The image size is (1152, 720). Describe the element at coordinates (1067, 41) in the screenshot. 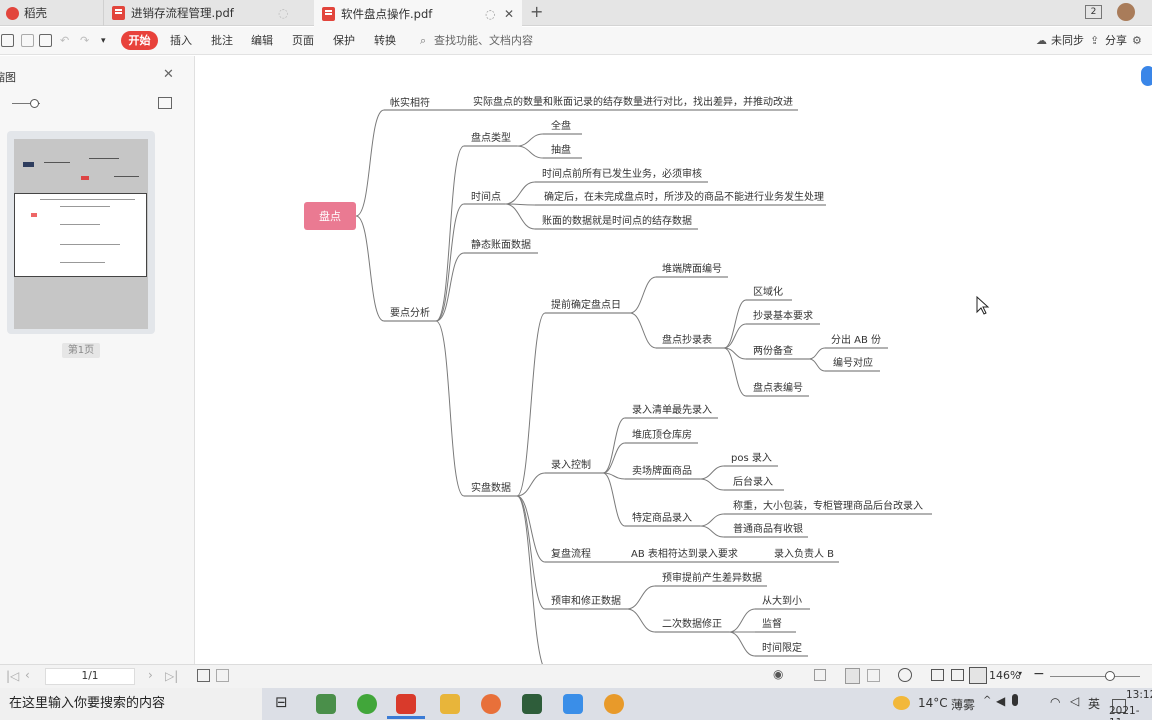

I see `sync-status: 未同步` at that location.